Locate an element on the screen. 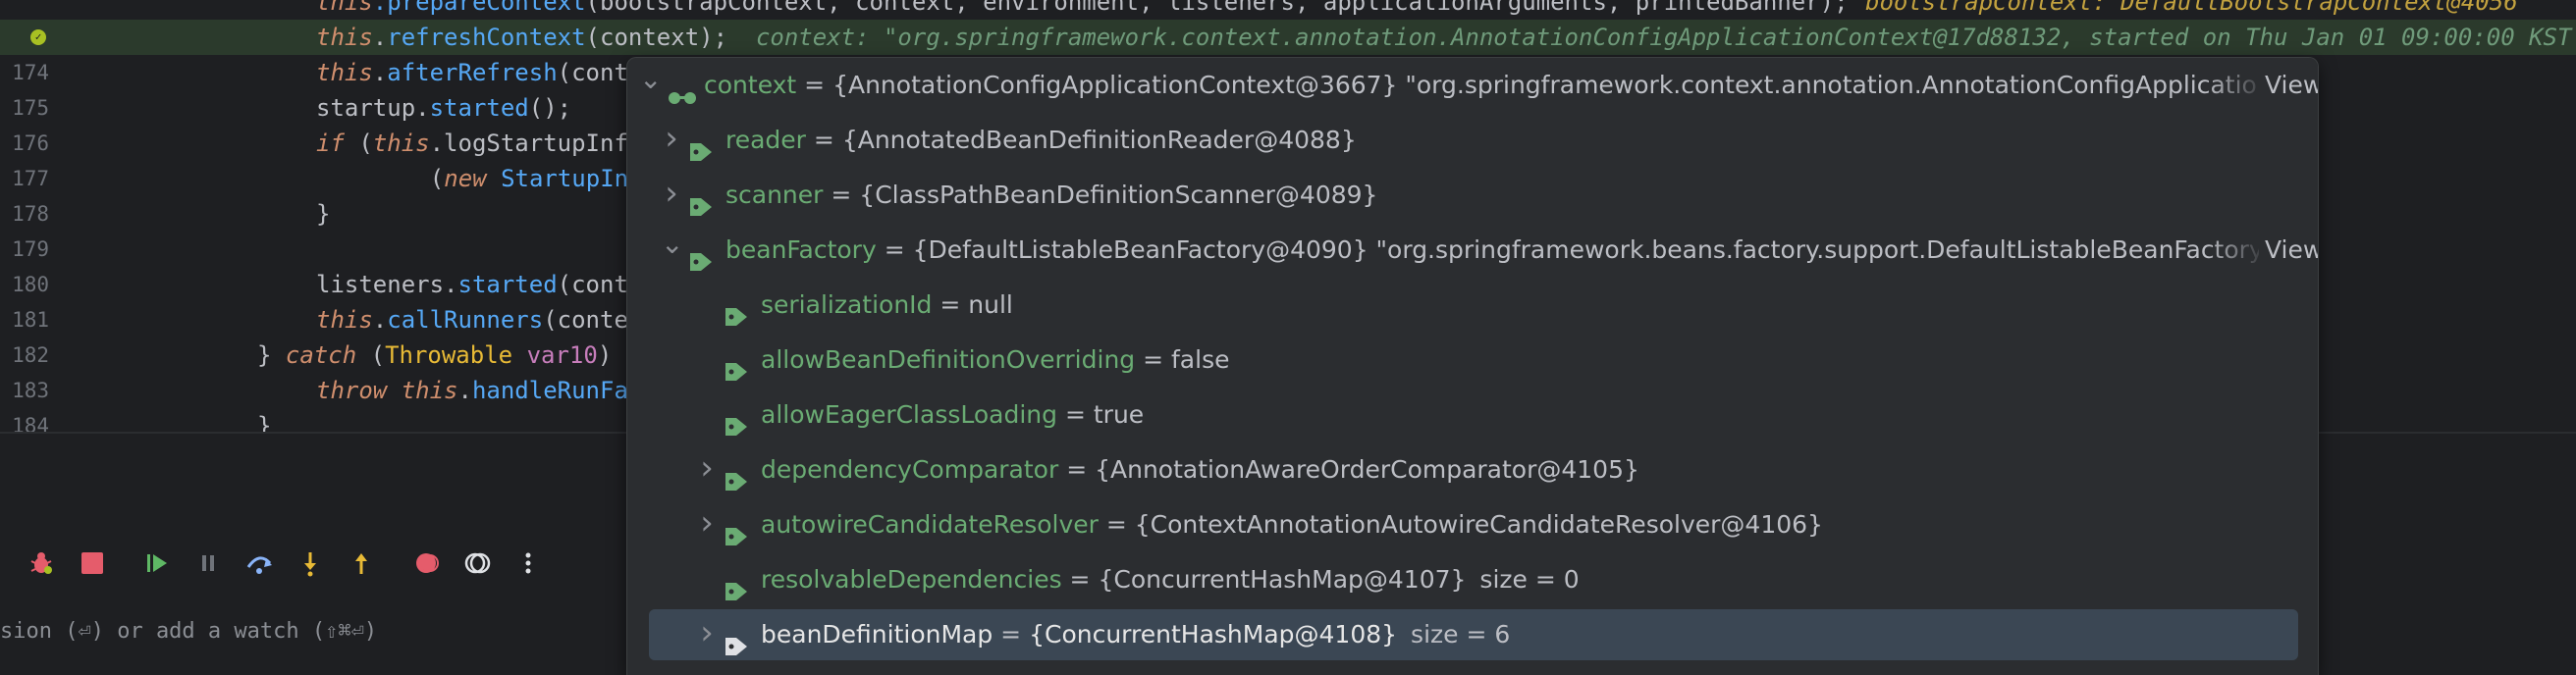  code-token: (); is located at coordinates (550, 108).